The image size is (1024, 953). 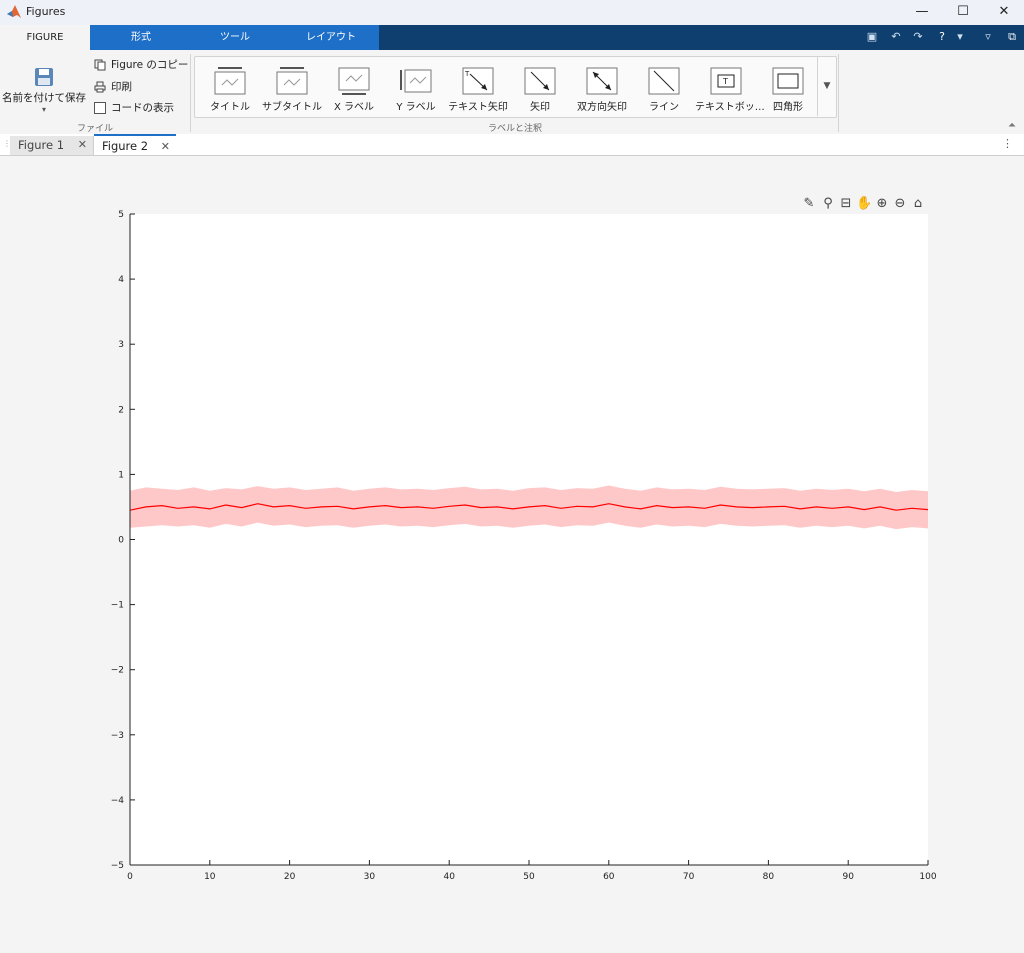 What do you see at coordinates (290, 877) in the screenshot?
I see `x-tick-label: 20` at bounding box center [290, 877].